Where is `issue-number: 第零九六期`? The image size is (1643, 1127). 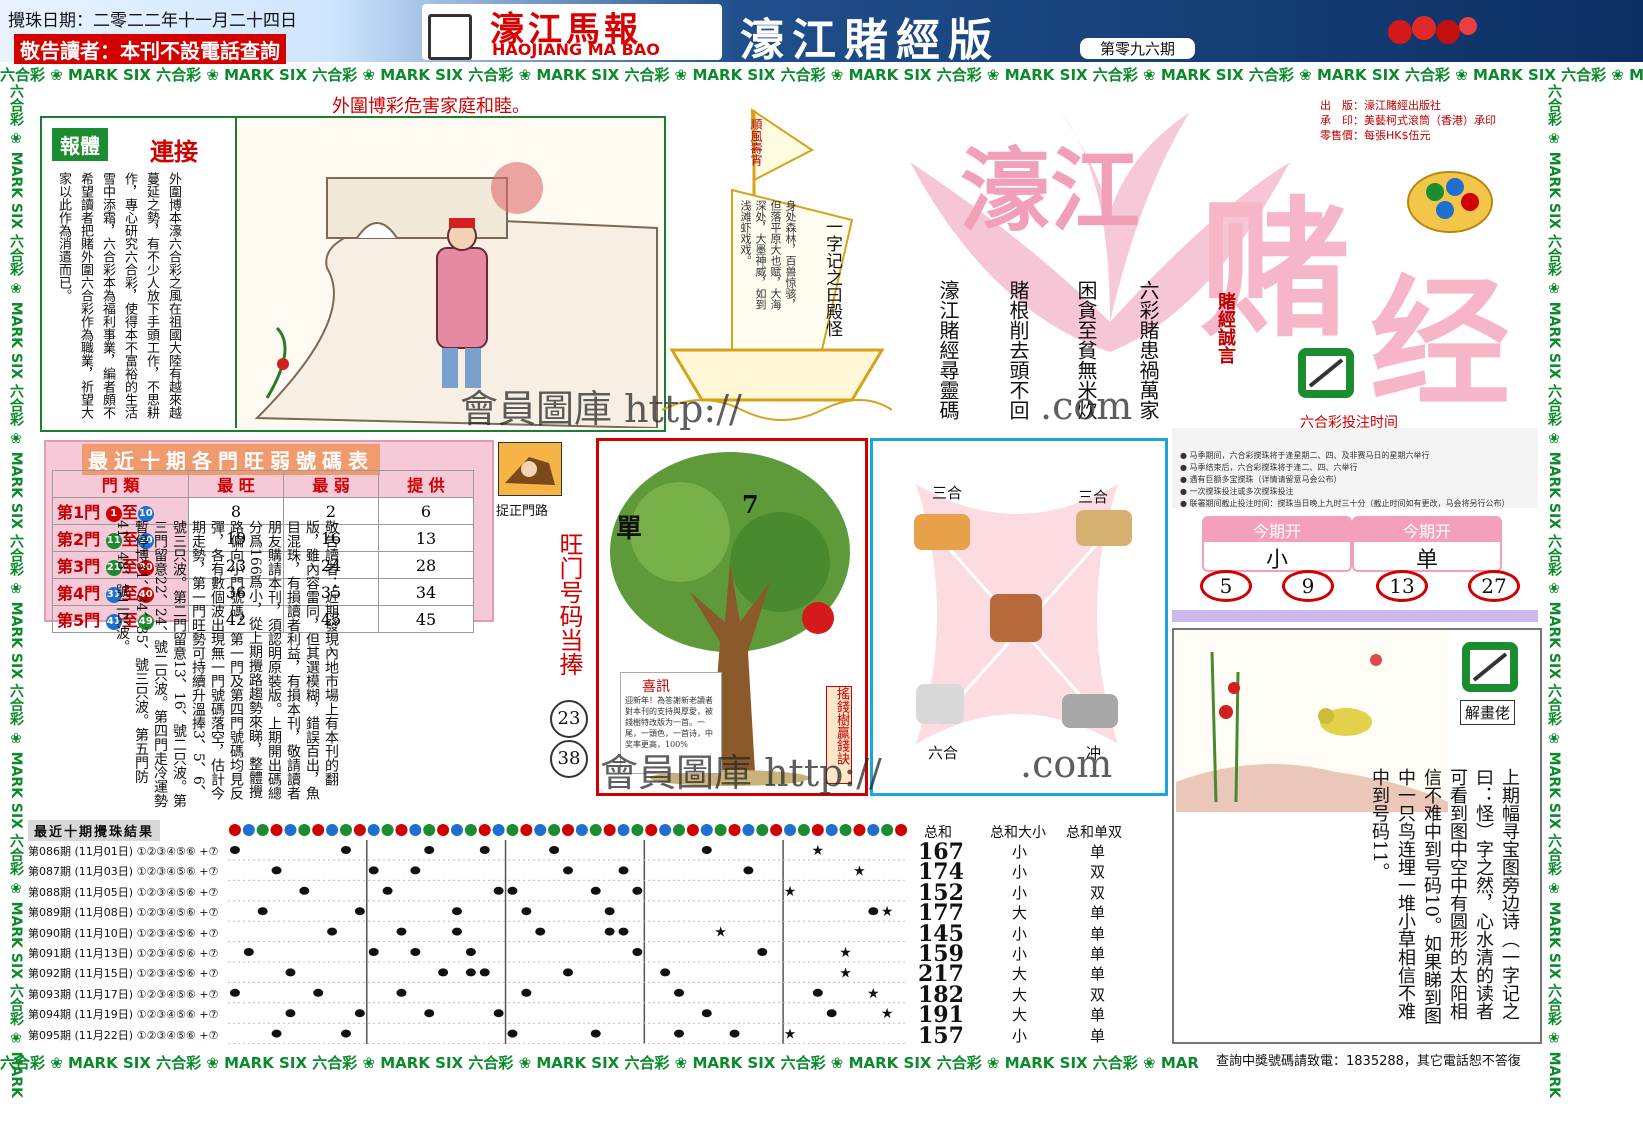 issue-number: 第零九六期 is located at coordinates (1138, 48).